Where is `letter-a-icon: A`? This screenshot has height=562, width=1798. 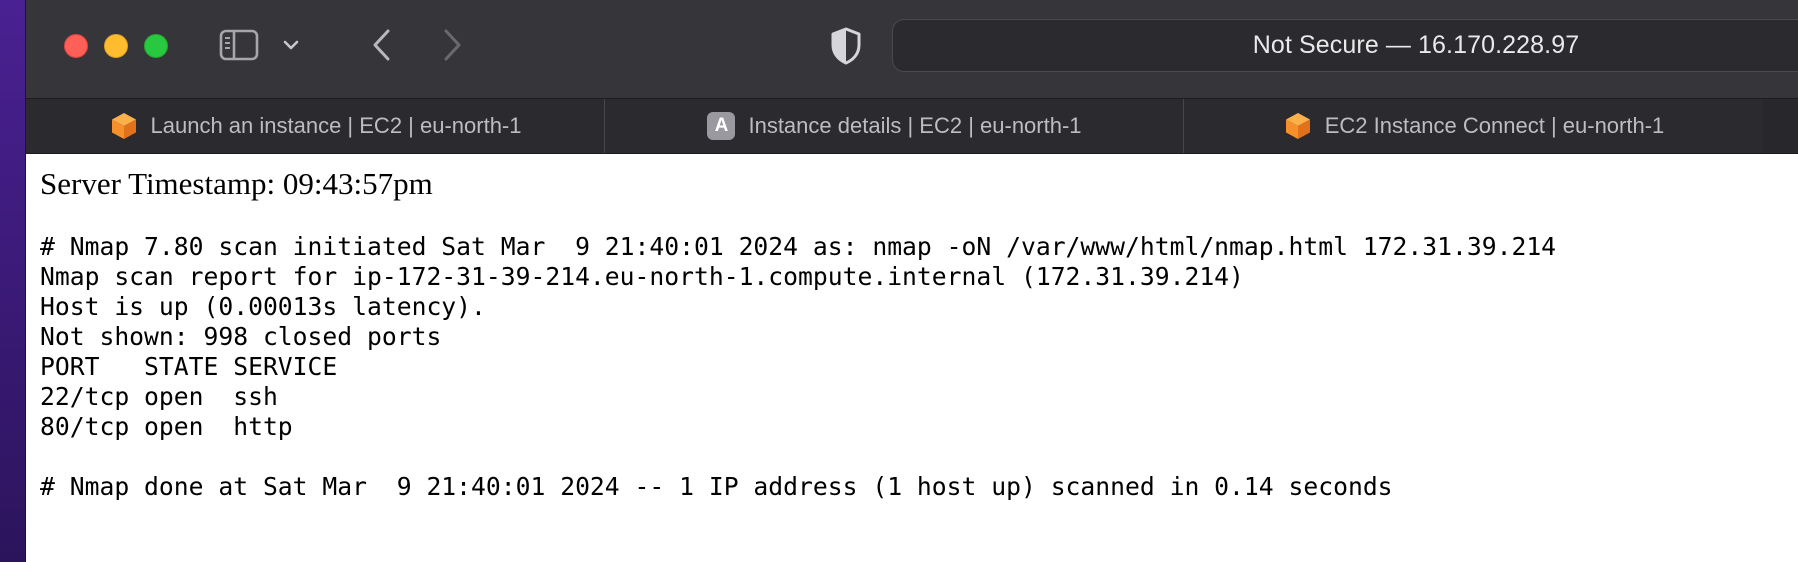 letter-a-icon: A is located at coordinates (721, 126).